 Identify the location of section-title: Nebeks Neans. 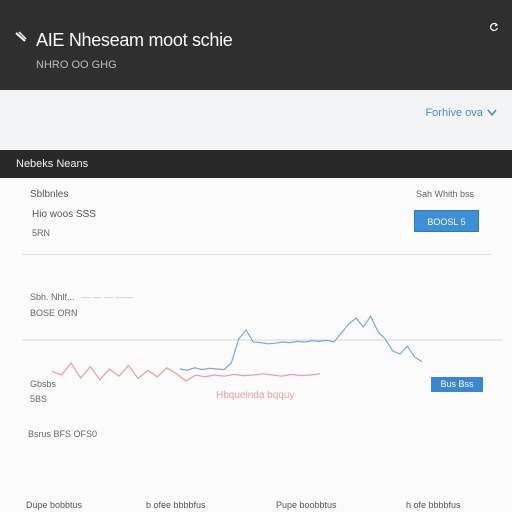
(256, 164).